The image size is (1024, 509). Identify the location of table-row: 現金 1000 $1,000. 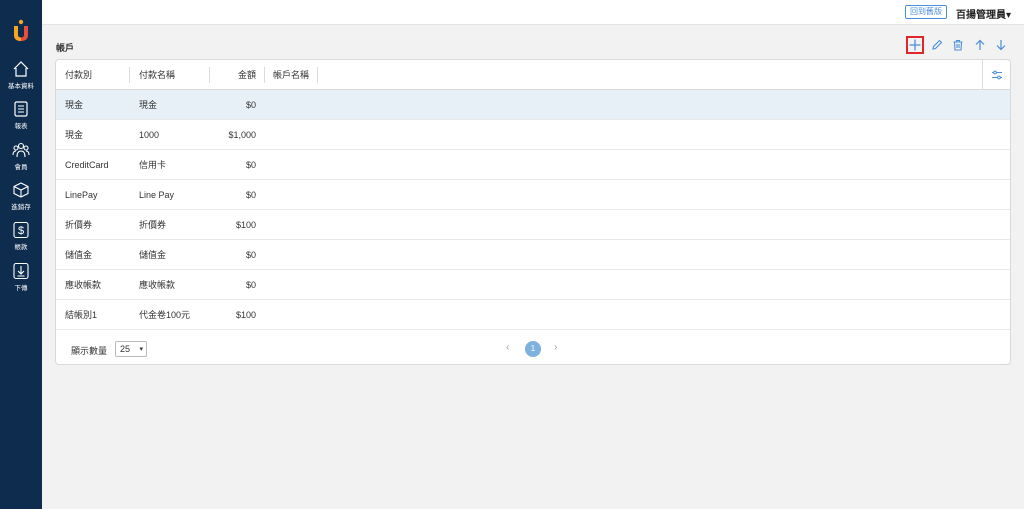
(533, 135).